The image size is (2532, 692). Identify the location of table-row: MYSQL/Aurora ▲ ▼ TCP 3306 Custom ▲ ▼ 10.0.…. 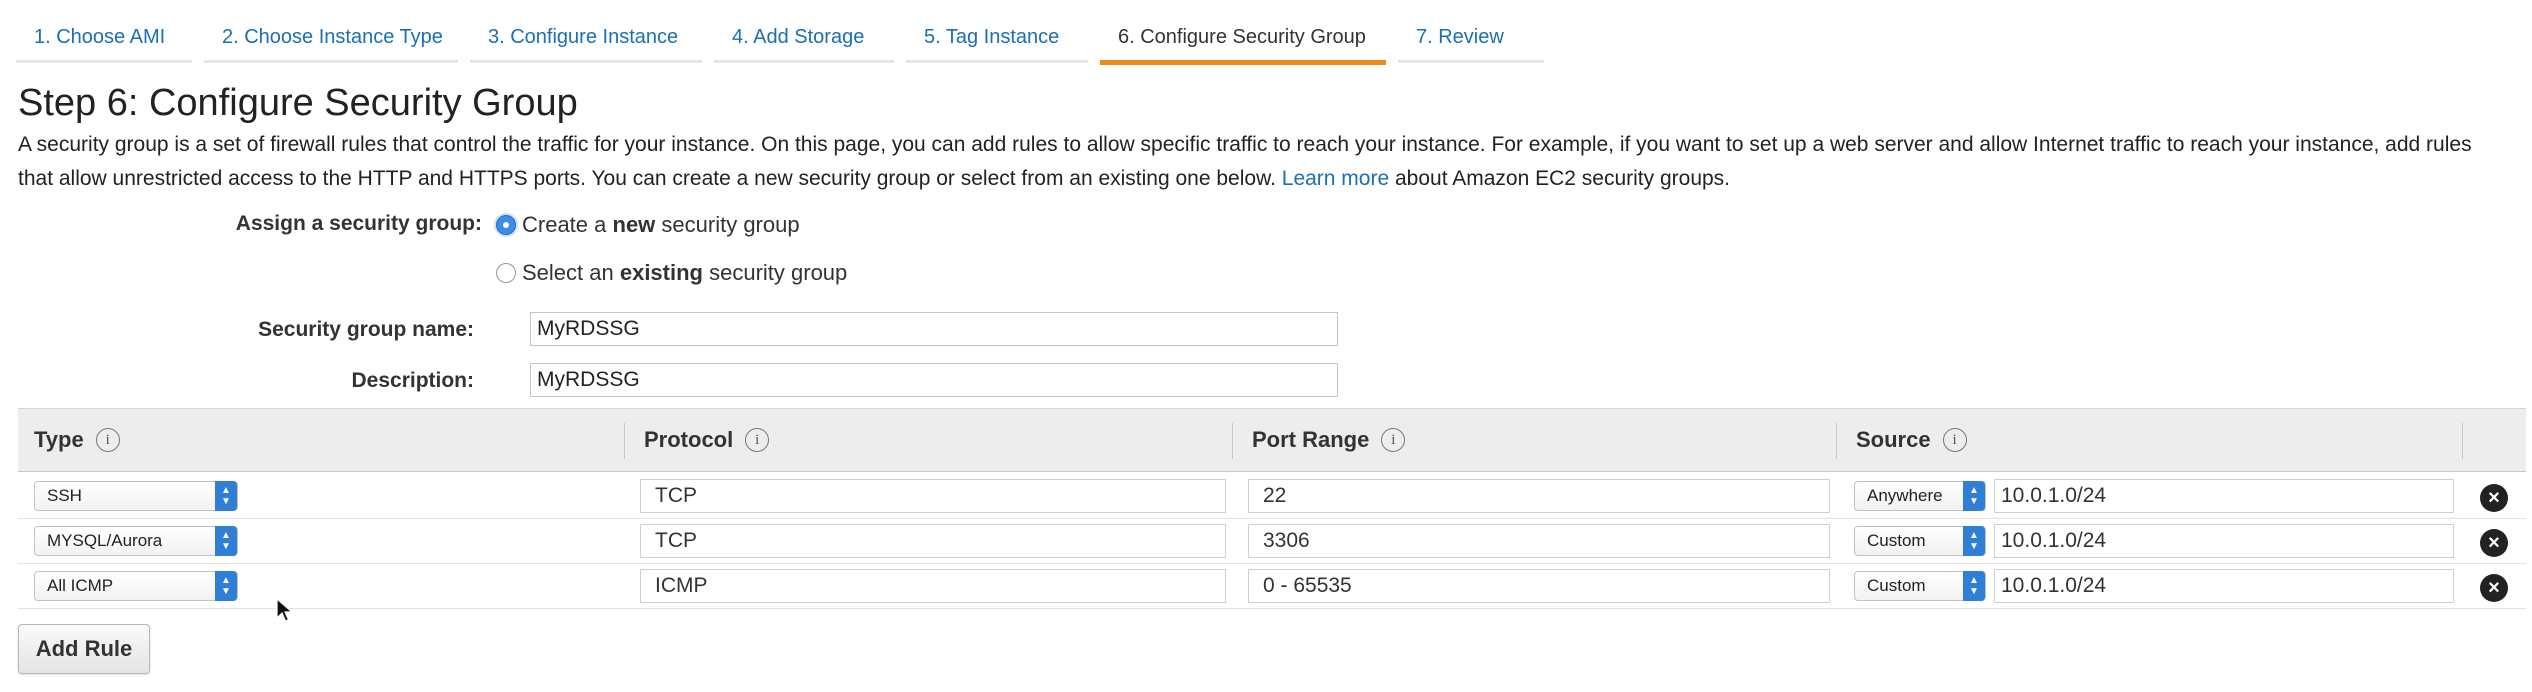
(1272, 541).